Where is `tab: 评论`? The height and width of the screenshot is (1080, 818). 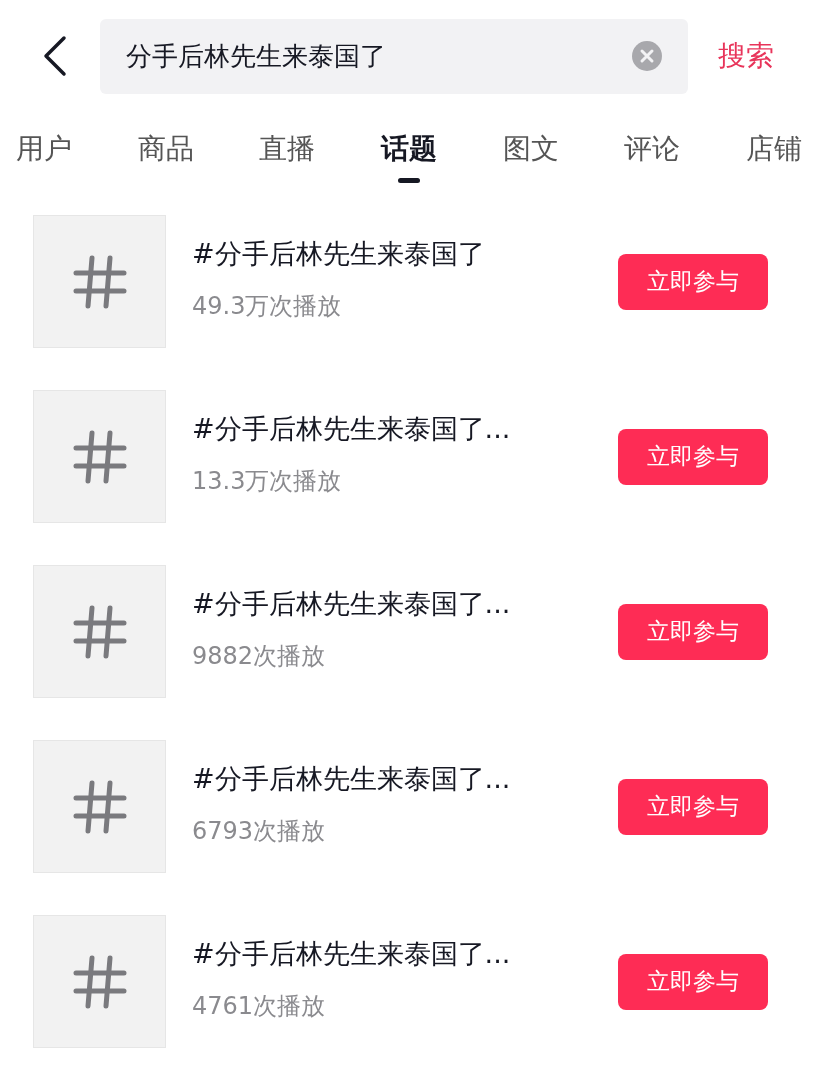
tab: 评论 is located at coordinates (652, 160).